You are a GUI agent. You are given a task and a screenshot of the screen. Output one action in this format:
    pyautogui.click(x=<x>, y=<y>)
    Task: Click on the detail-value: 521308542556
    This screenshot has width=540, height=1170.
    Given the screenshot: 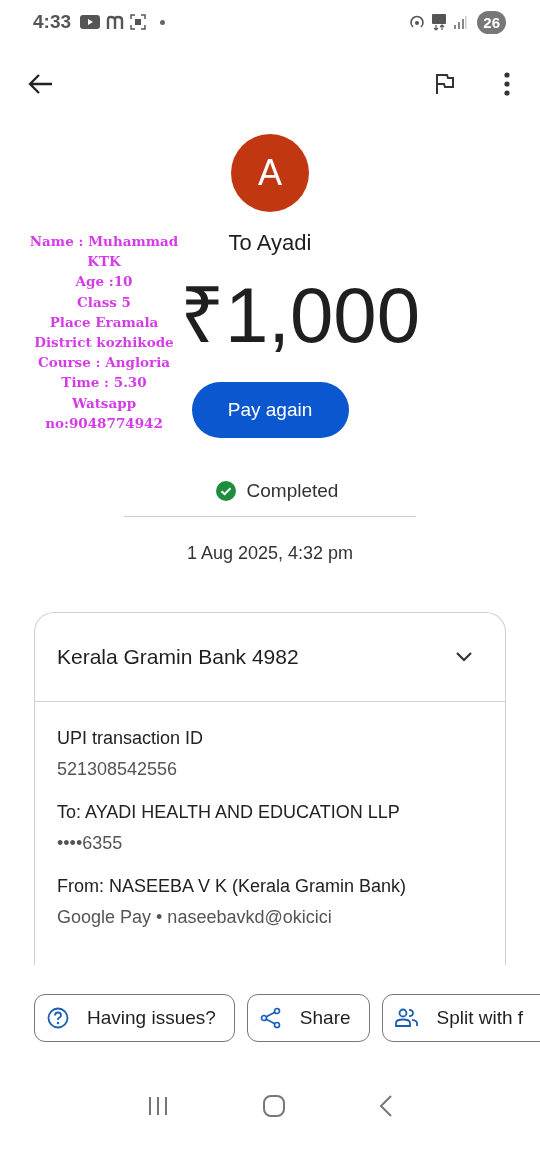 What is the action you would take?
    pyautogui.click(x=118, y=769)
    